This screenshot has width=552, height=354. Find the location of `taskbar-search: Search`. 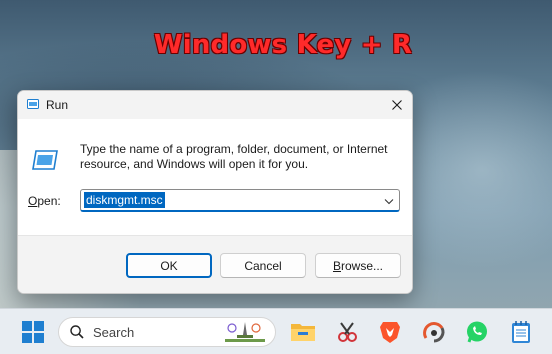

taskbar-search: Search is located at coordinates (167, 332).